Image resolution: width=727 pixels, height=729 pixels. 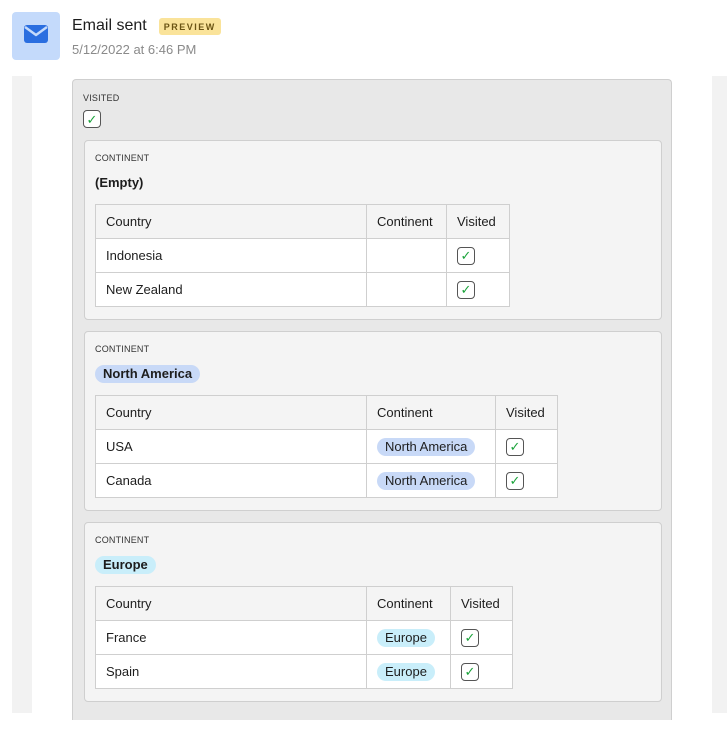 I want to click on table-row: Spain Europe ✓, so click(x=304, y=671).